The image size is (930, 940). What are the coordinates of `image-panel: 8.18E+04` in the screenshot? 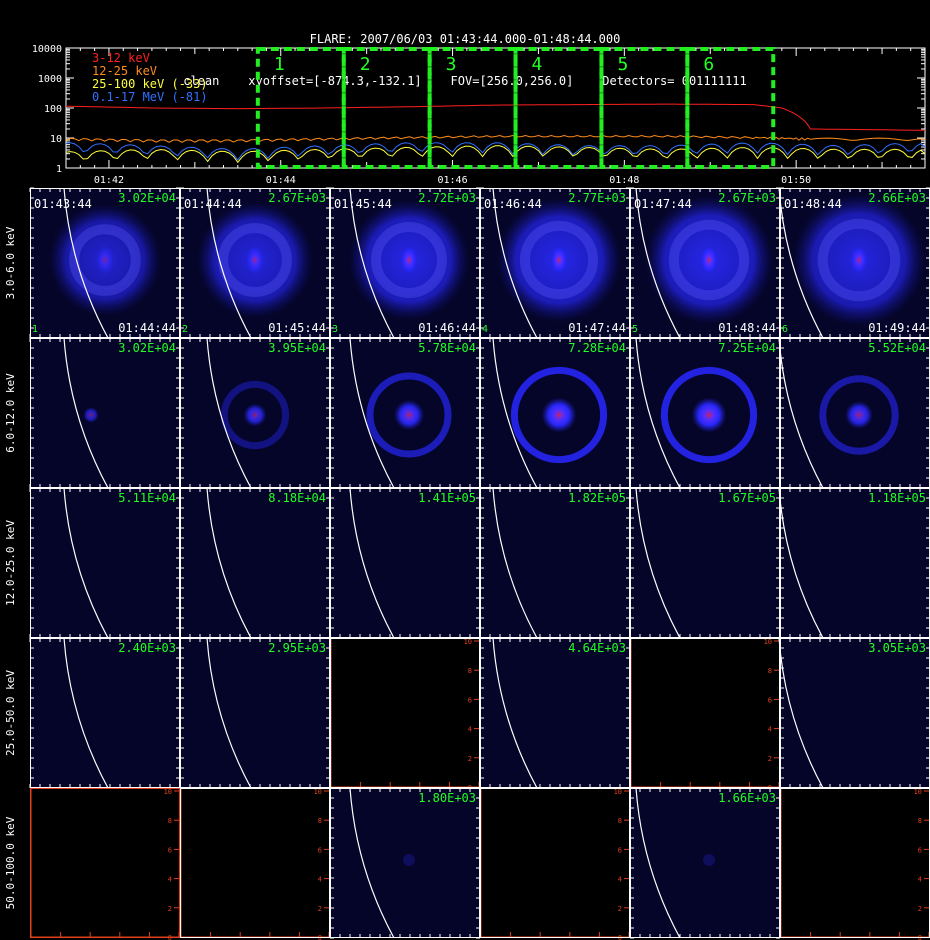 It's located at (255, 563).